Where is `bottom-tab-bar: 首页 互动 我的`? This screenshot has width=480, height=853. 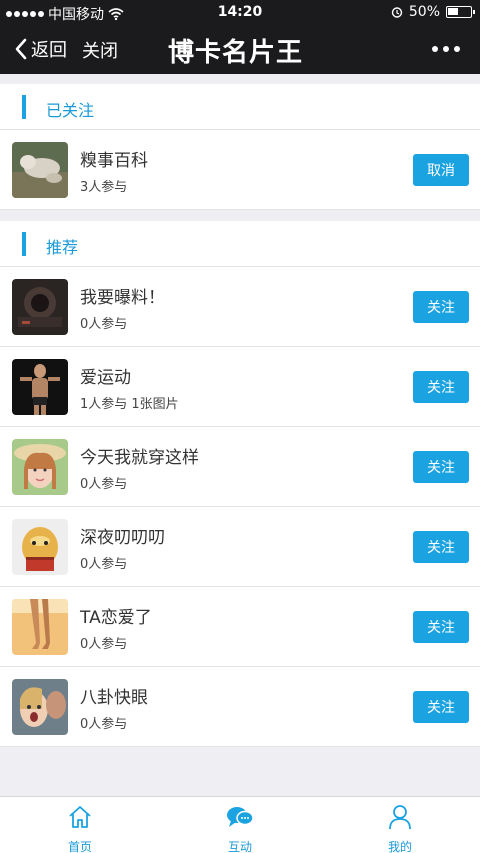 bottom-tab-bar: 首页 互动 我的 is located at coordinates (240, 824).